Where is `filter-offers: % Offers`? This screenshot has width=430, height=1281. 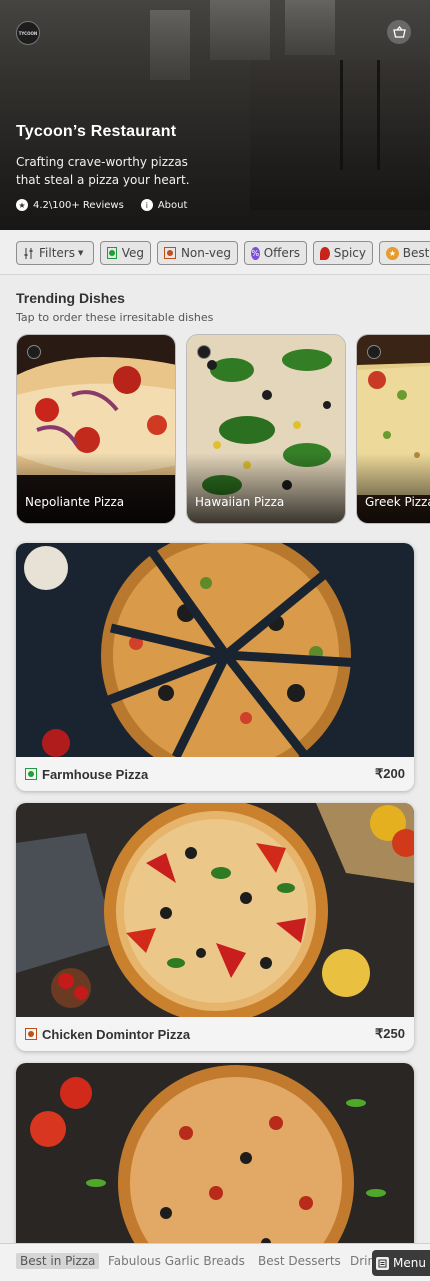
filter-offers: % Offers is located at coordinates (275, 253).